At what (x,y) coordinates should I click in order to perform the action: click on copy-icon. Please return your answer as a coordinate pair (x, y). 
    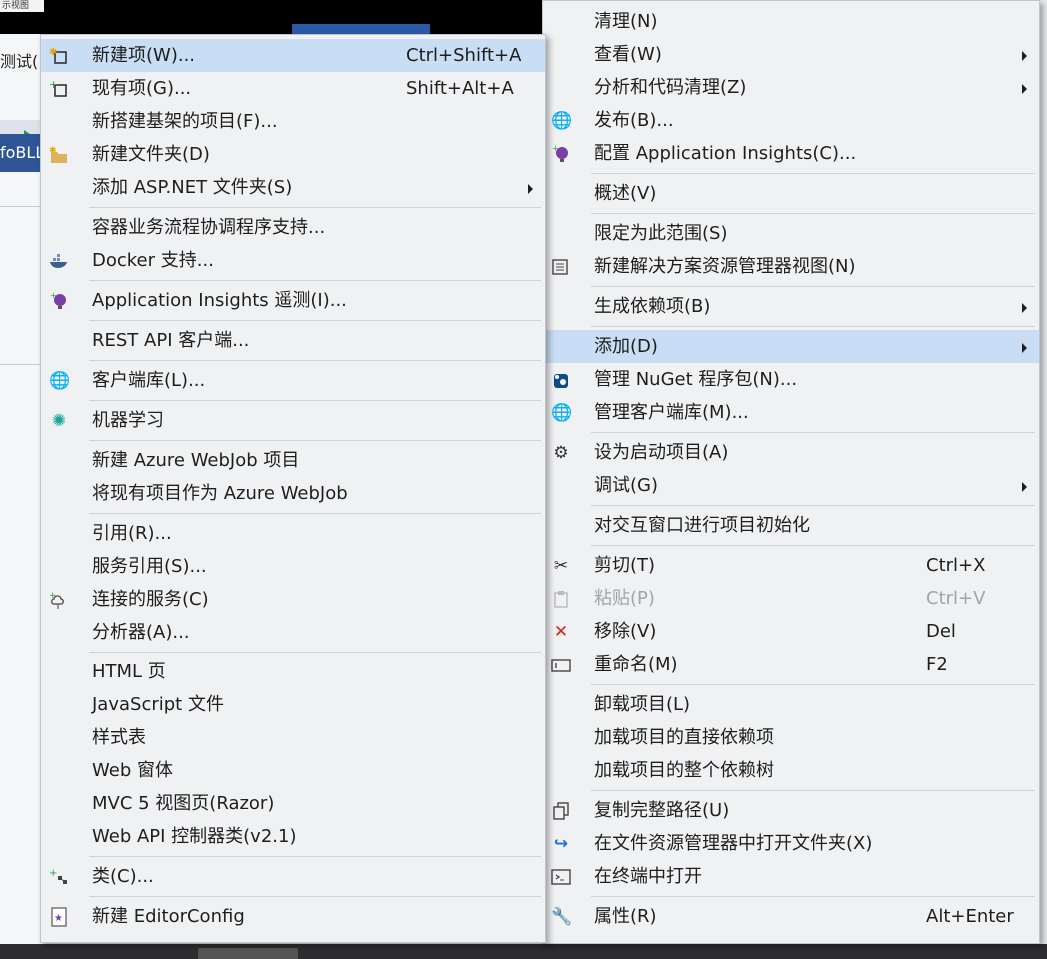
    Looking at the image, I should click on (561, 811).